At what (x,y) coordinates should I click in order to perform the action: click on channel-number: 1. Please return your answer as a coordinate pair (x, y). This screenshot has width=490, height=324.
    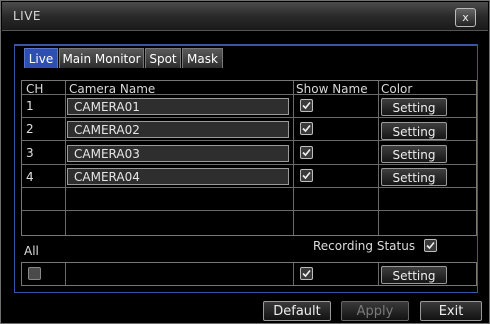
    Looking at the image, I should click on (30, 106).